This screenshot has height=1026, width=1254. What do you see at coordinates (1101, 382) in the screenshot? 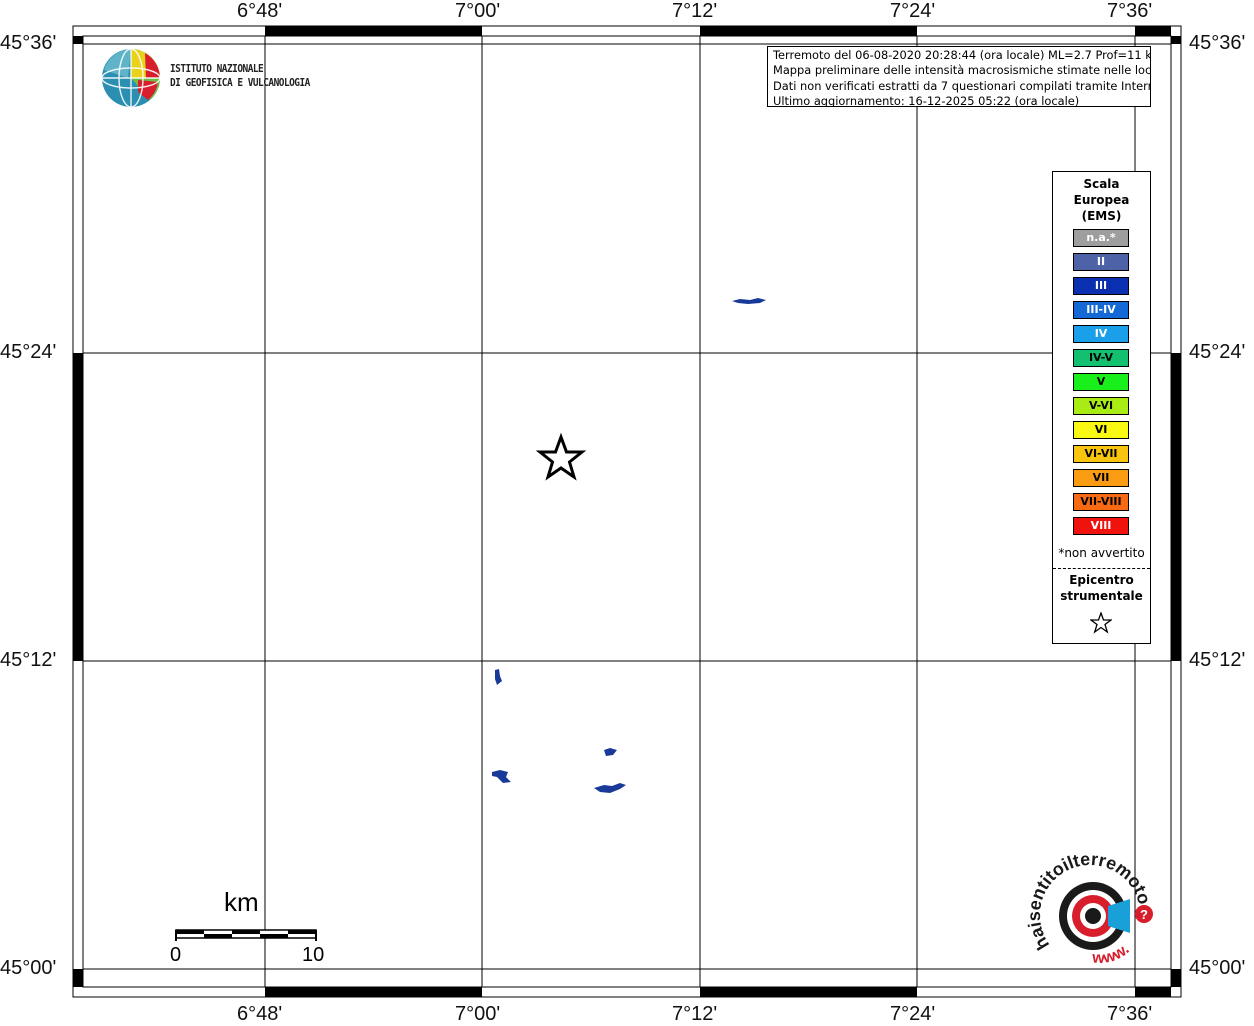
I see `legend-swatch: V` at bounding box center [1101, 382].